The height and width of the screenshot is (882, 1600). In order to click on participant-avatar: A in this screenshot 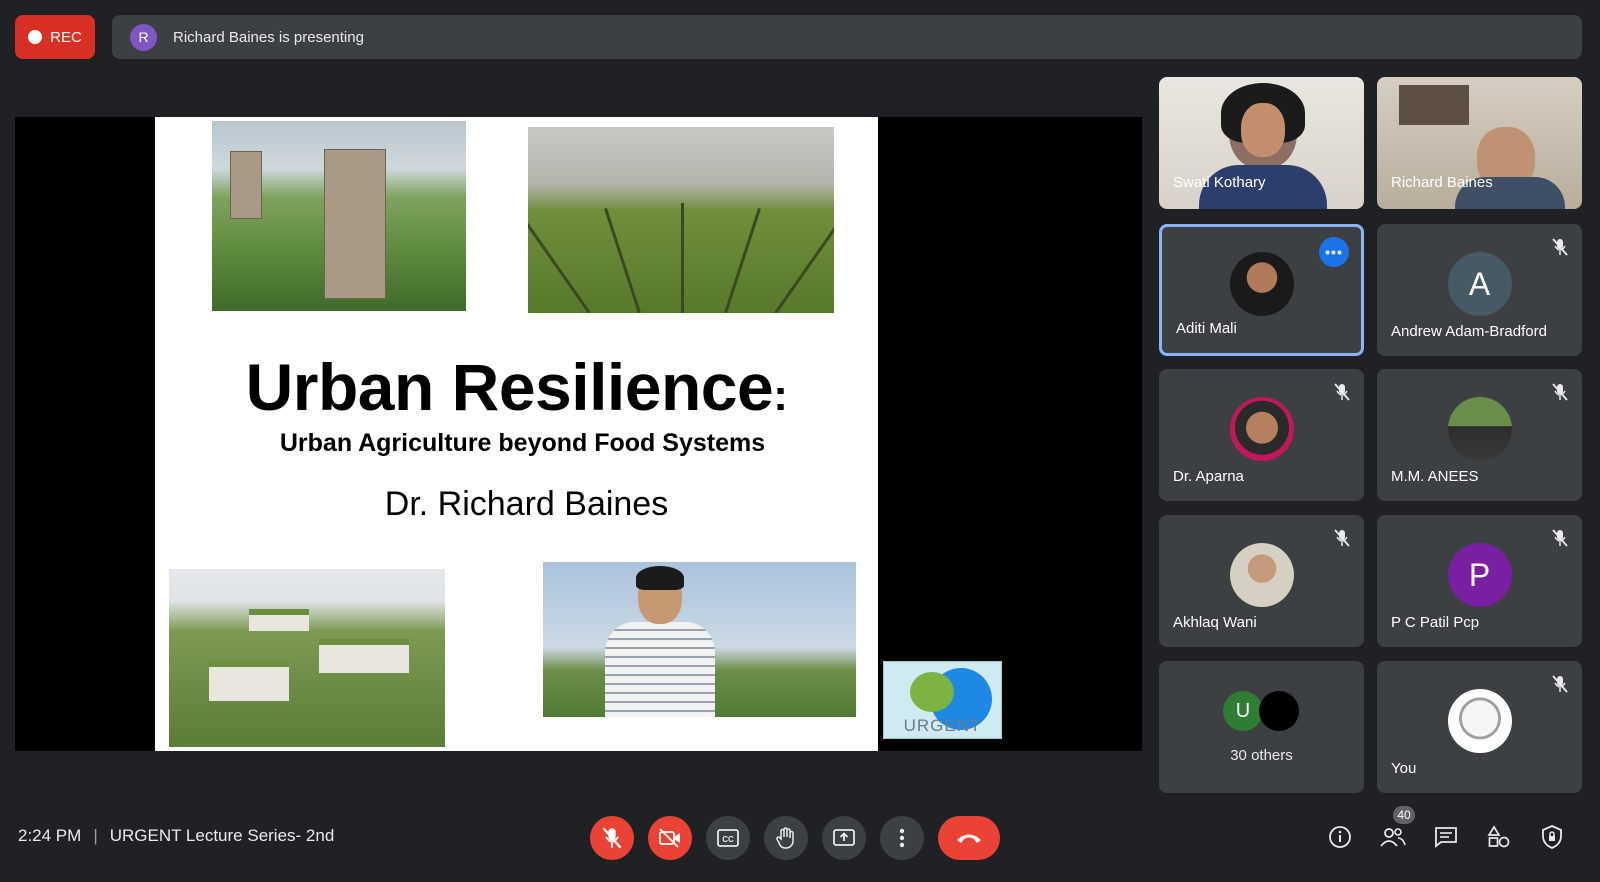, I will do `click(1479, 284)`.